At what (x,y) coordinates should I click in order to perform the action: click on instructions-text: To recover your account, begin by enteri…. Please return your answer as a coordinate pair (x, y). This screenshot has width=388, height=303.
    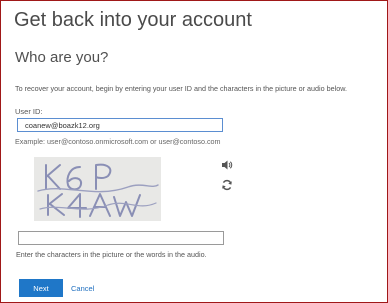
    Looking at the image, I should click on (181, 88).